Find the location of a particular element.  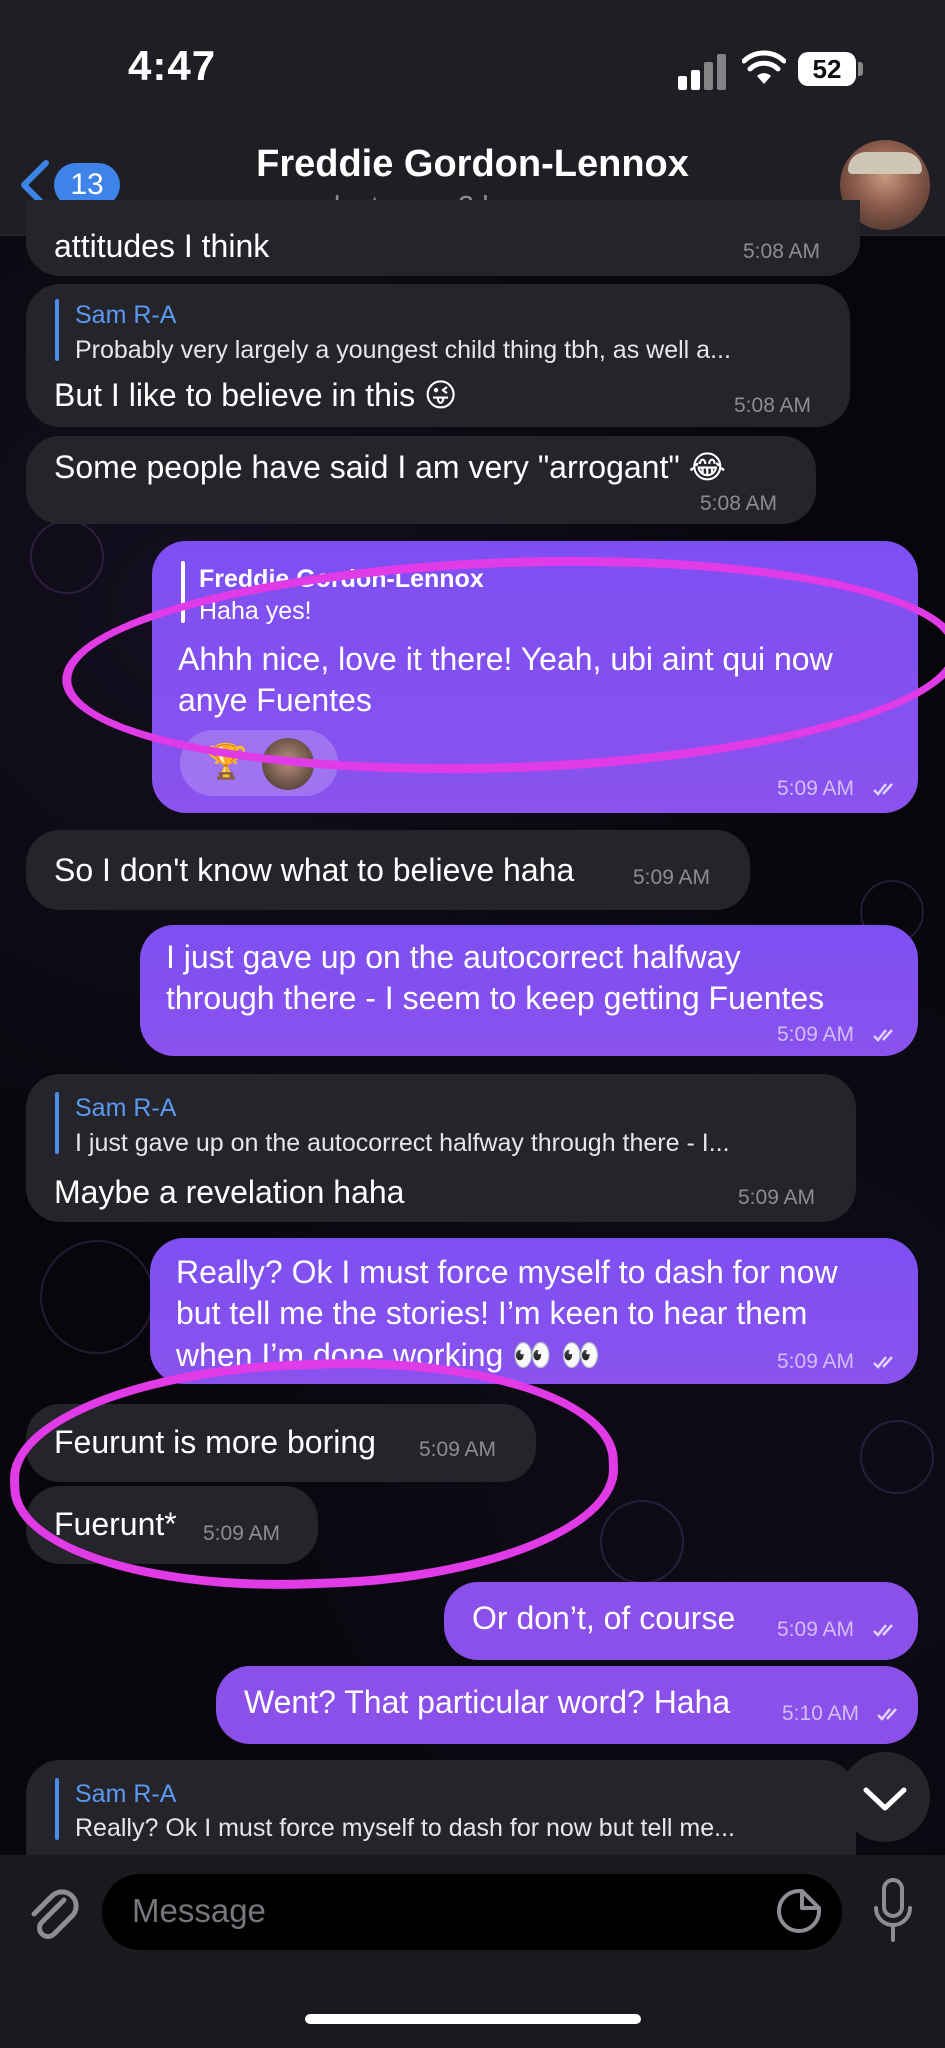

message-text: Maybe a revelation haha is located at coordinates (229, 1192).